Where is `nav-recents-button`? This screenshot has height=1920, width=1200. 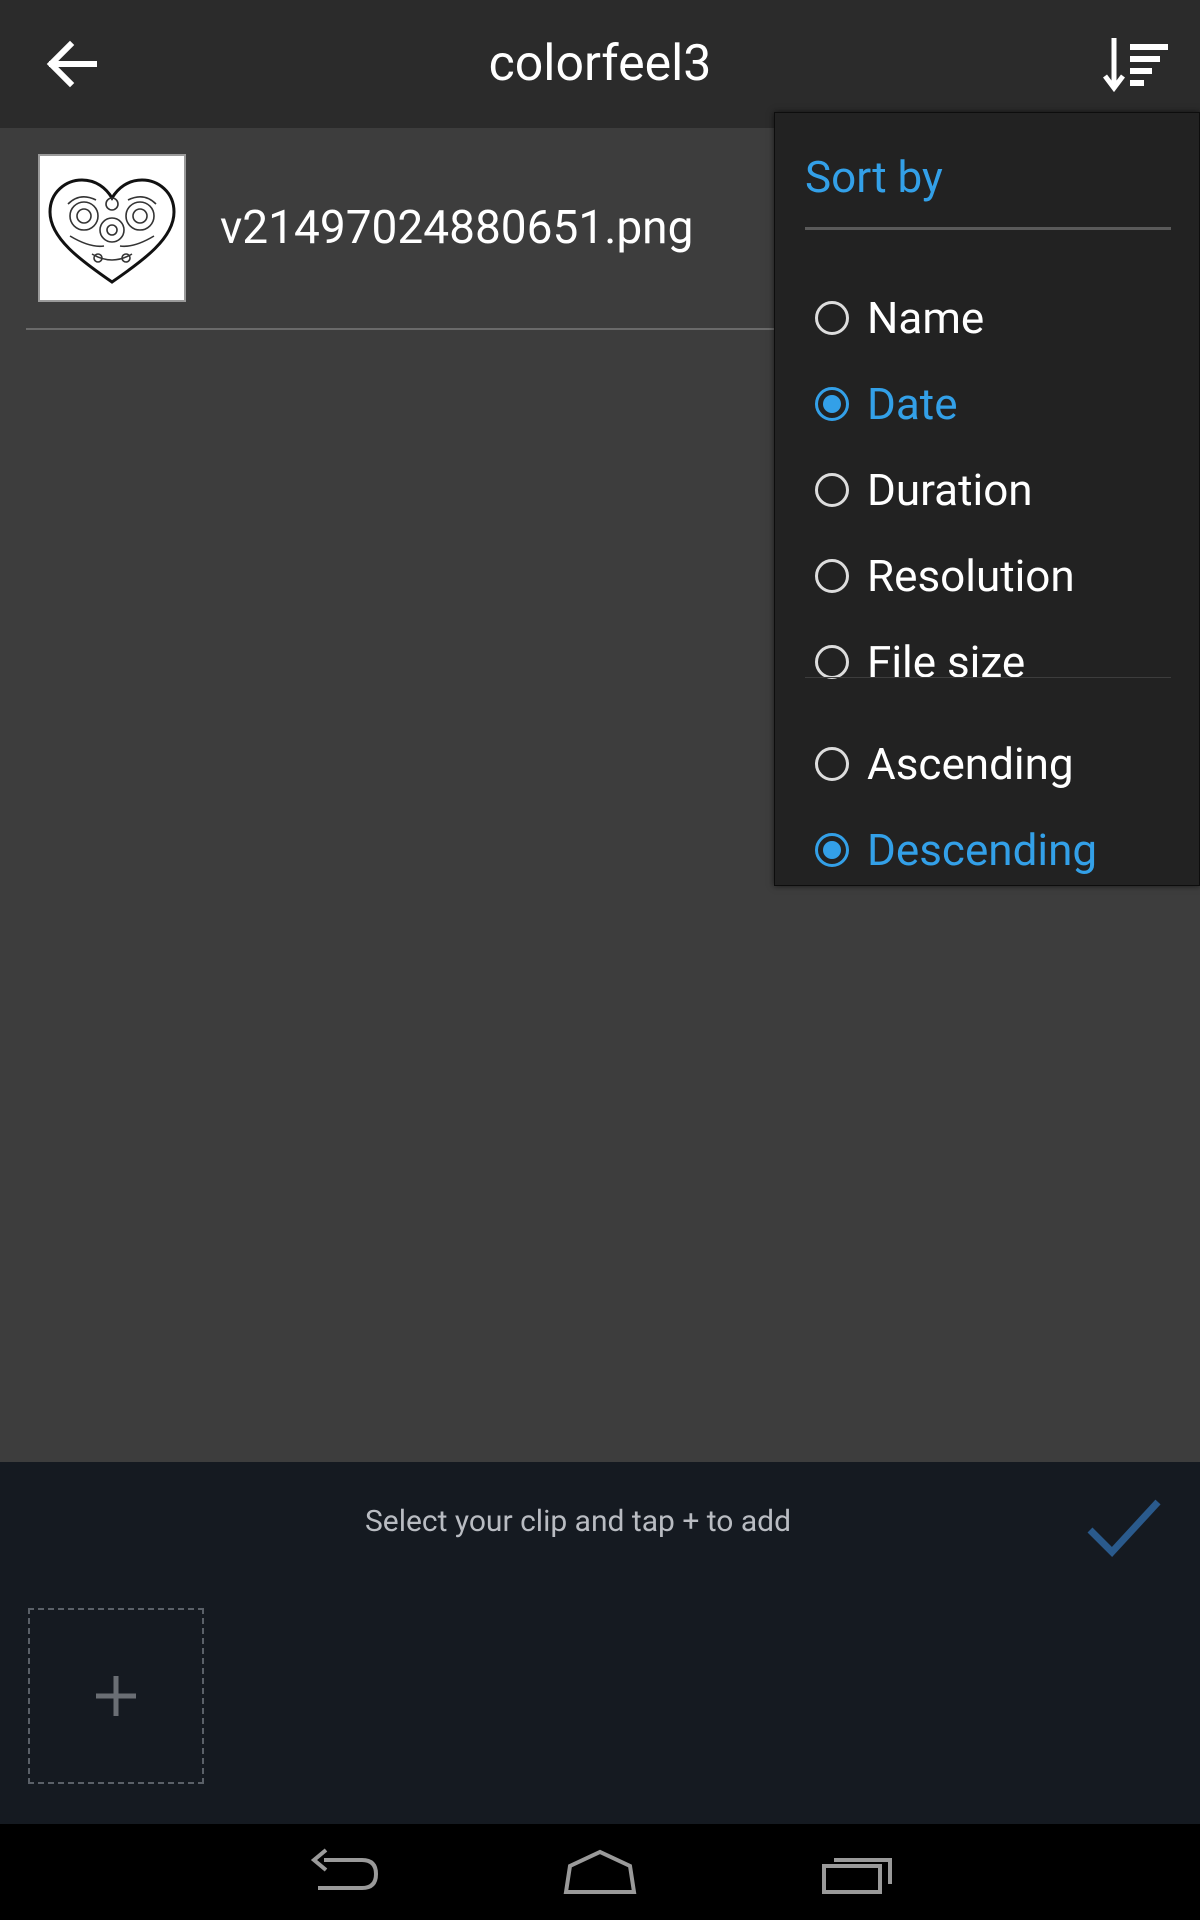 nav-recents-button is located at coordinates (858, 1872).